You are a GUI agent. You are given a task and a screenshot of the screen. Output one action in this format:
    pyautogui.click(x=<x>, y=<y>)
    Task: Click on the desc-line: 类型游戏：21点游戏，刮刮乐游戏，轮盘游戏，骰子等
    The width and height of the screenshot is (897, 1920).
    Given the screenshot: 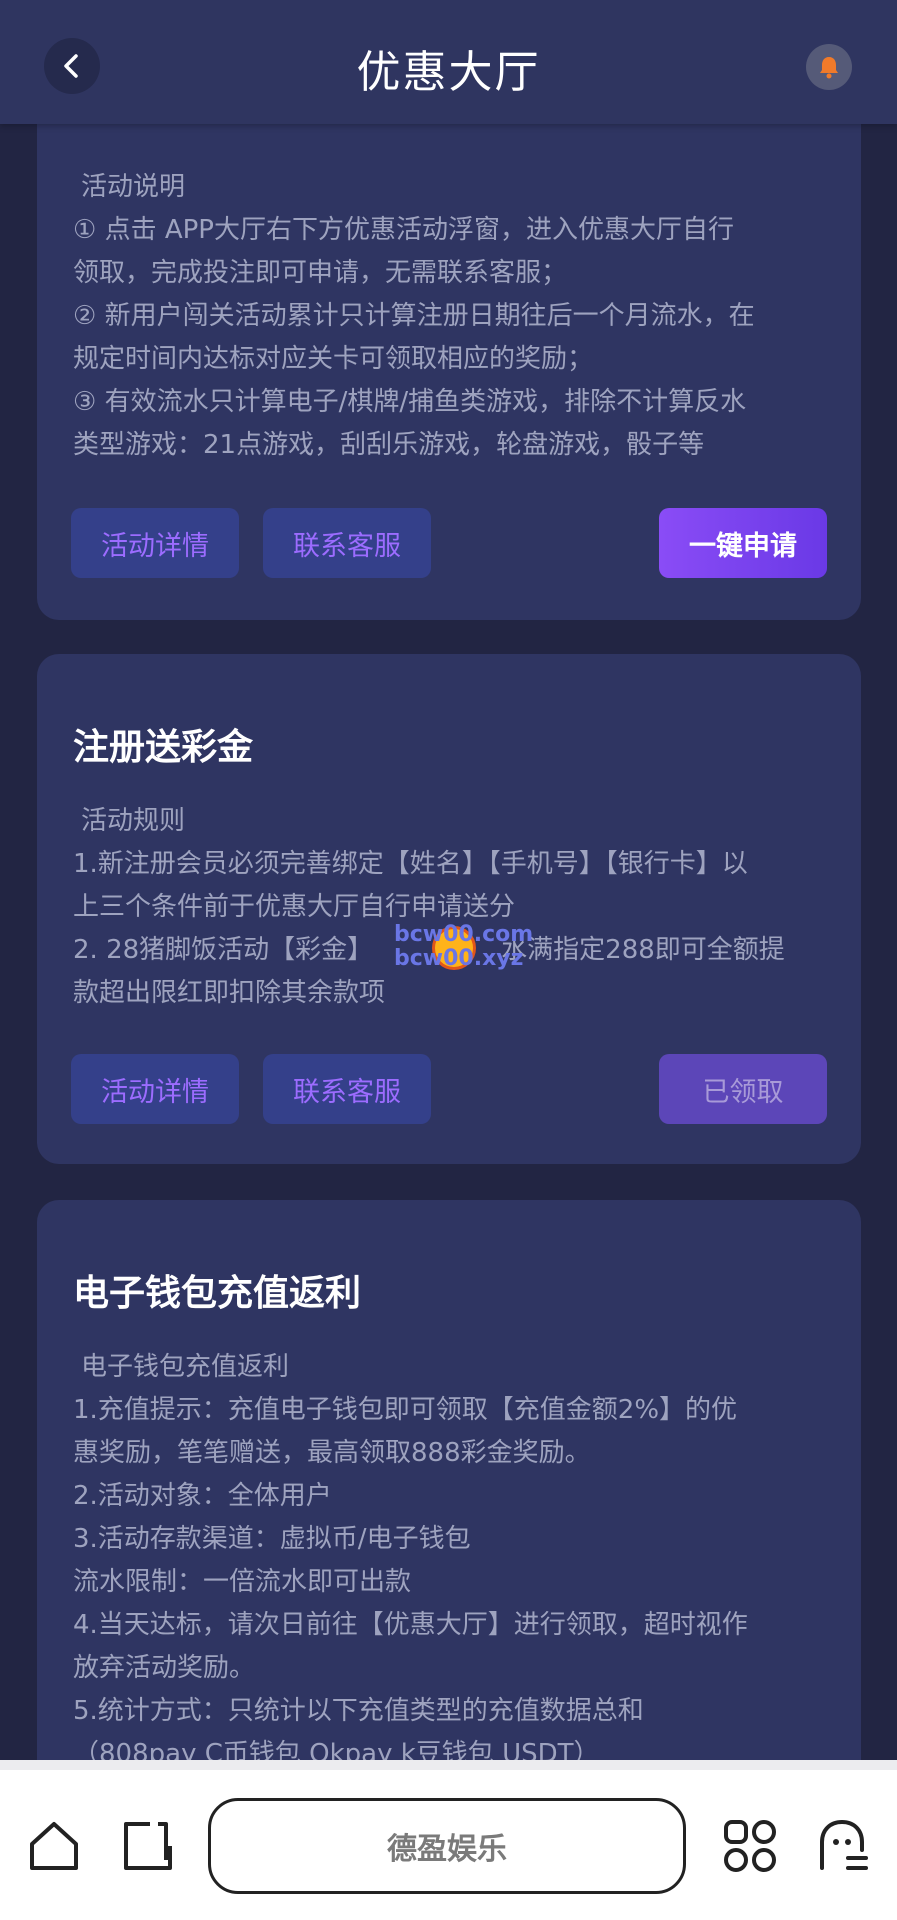 What is the action you would take?
    pyautogui.click(x=389, y=445)
    